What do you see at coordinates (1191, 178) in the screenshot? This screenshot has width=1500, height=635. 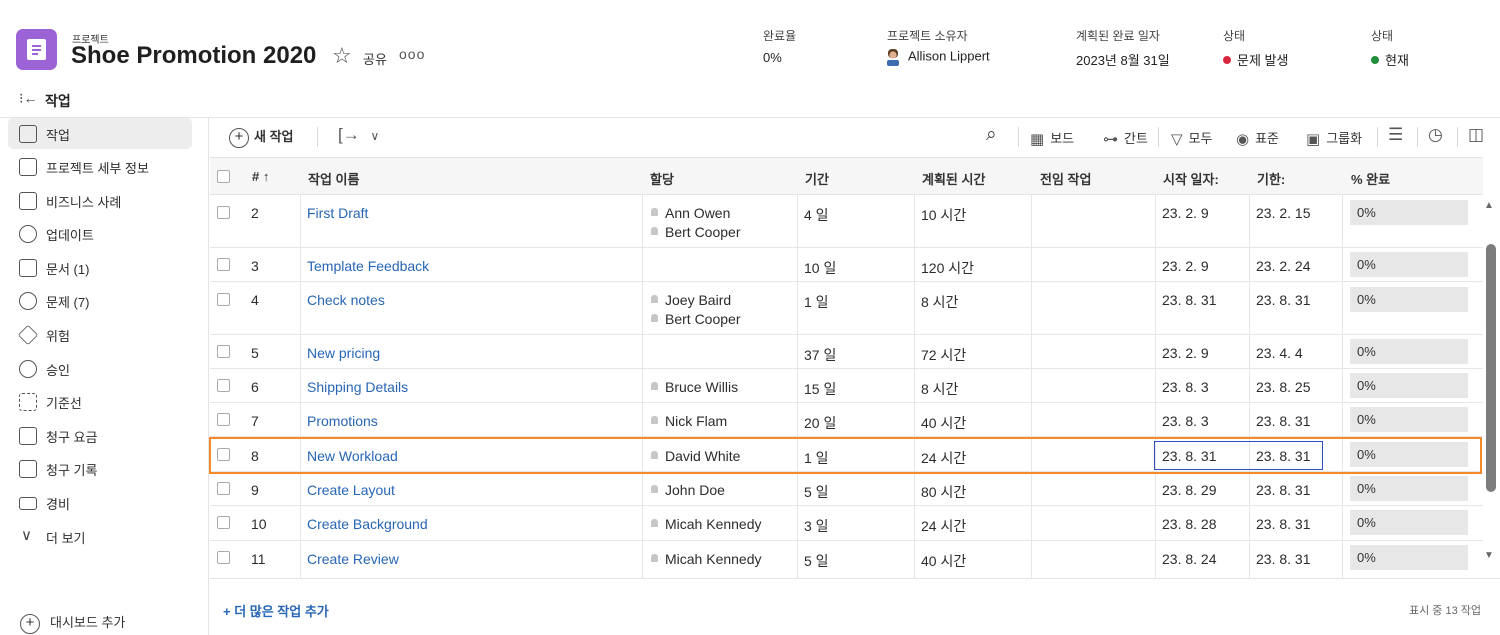 I see `column-header-start-date: 시작 일자:` at bounding box center [1191, 178].